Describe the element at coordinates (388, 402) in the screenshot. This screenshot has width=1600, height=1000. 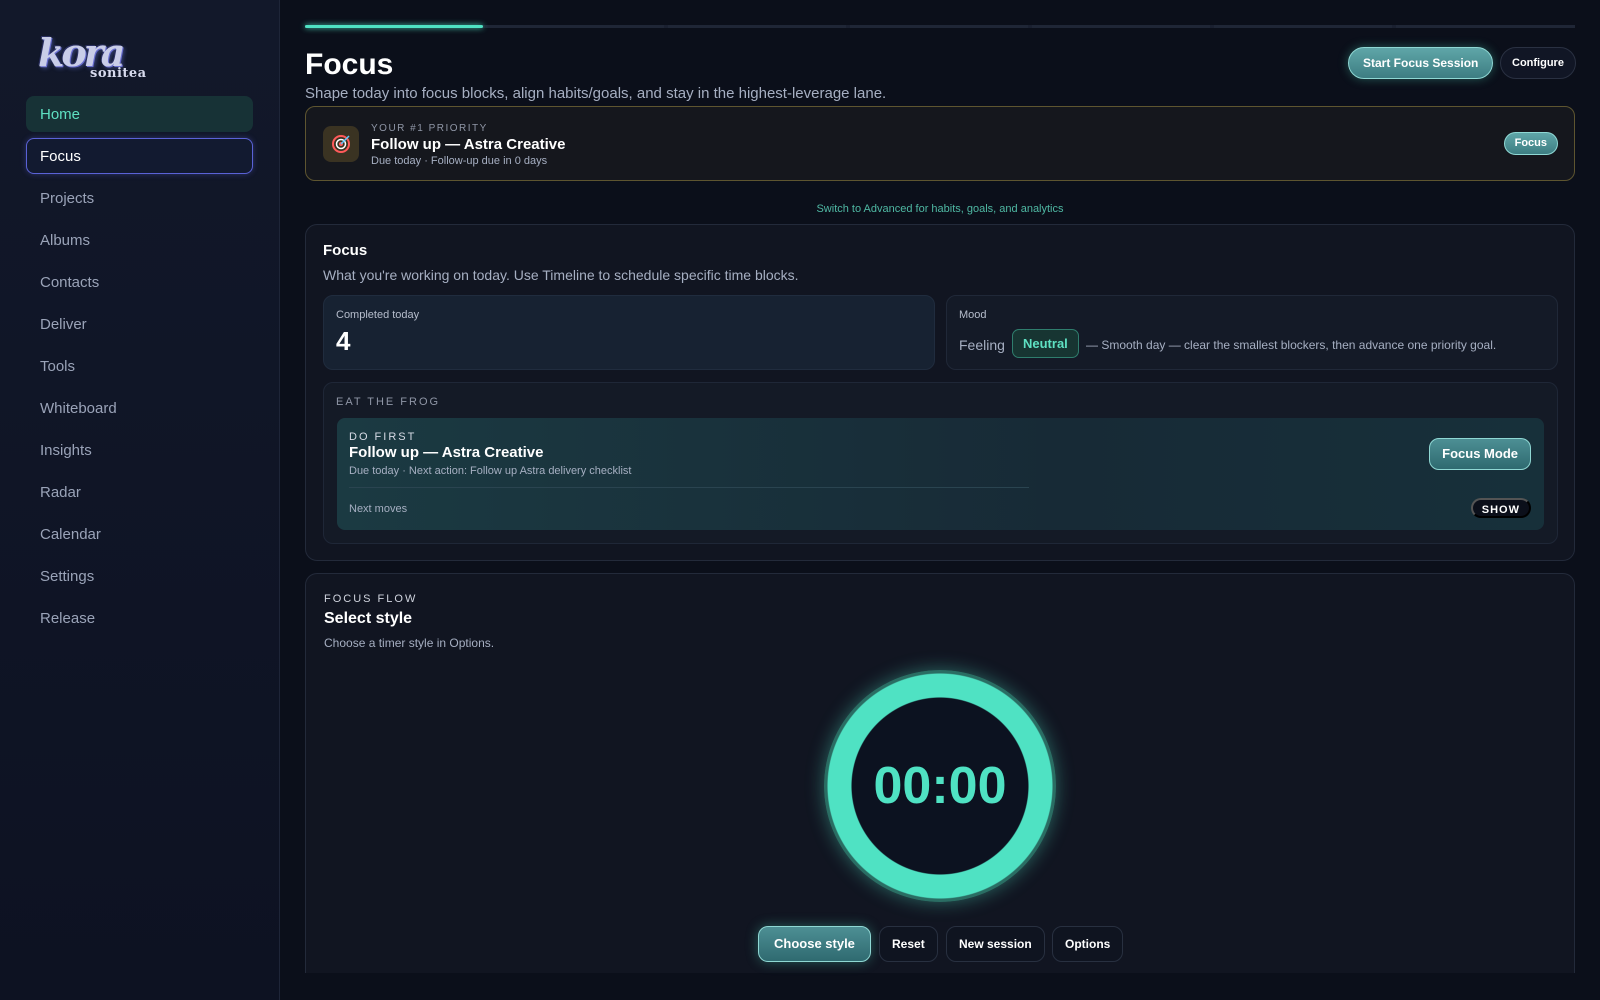
I see `eat-the-frog-eyebrow: EAT THE FROG` at that location.